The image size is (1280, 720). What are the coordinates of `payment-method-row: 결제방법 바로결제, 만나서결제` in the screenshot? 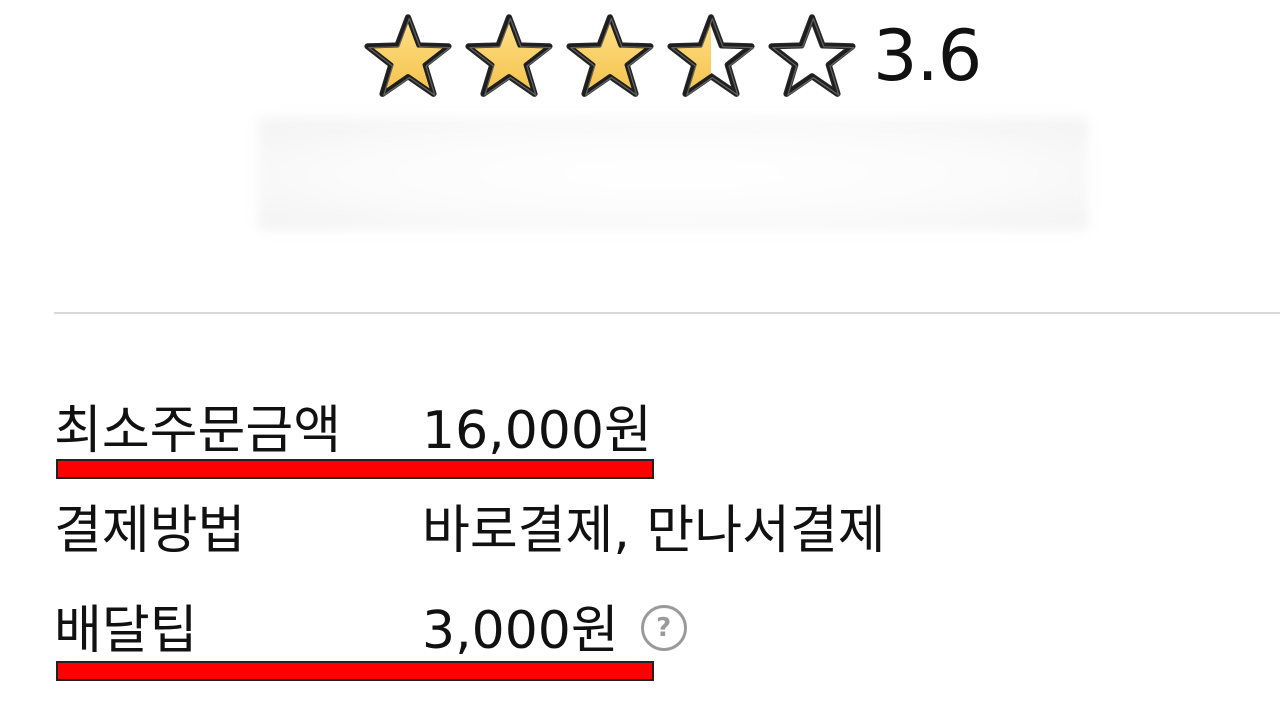 It's located at (470, 525).